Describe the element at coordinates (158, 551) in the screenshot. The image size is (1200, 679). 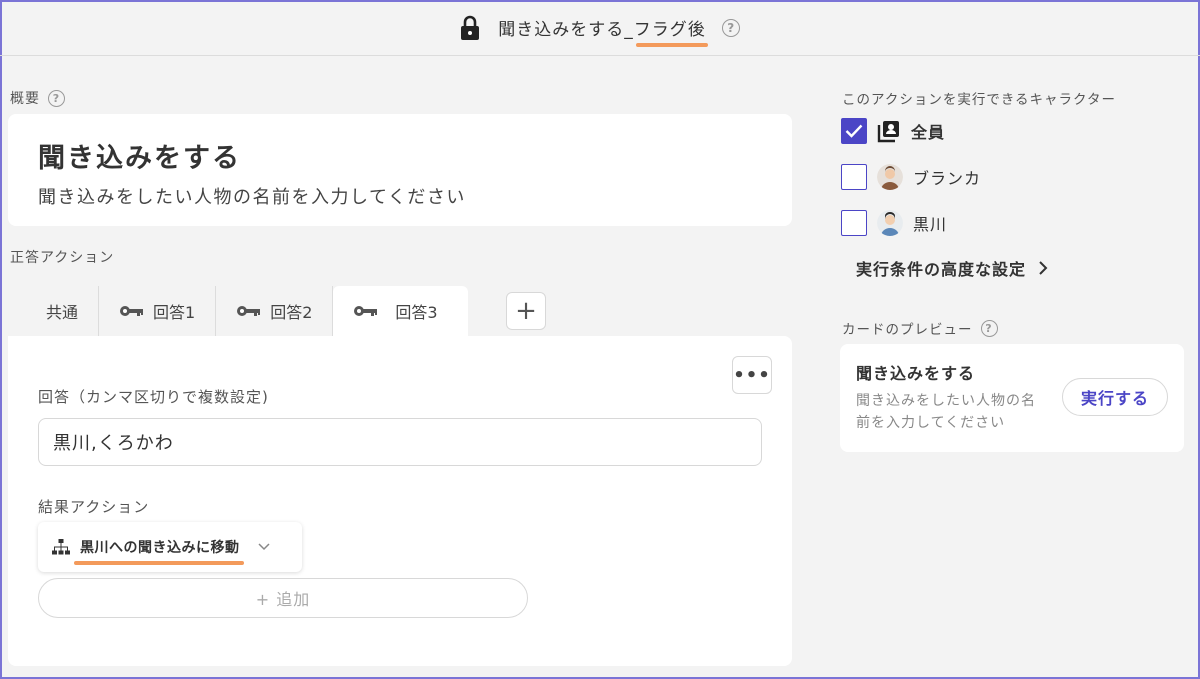
I see `result-action-value: 黒川への聞き込みに移動` at that location.